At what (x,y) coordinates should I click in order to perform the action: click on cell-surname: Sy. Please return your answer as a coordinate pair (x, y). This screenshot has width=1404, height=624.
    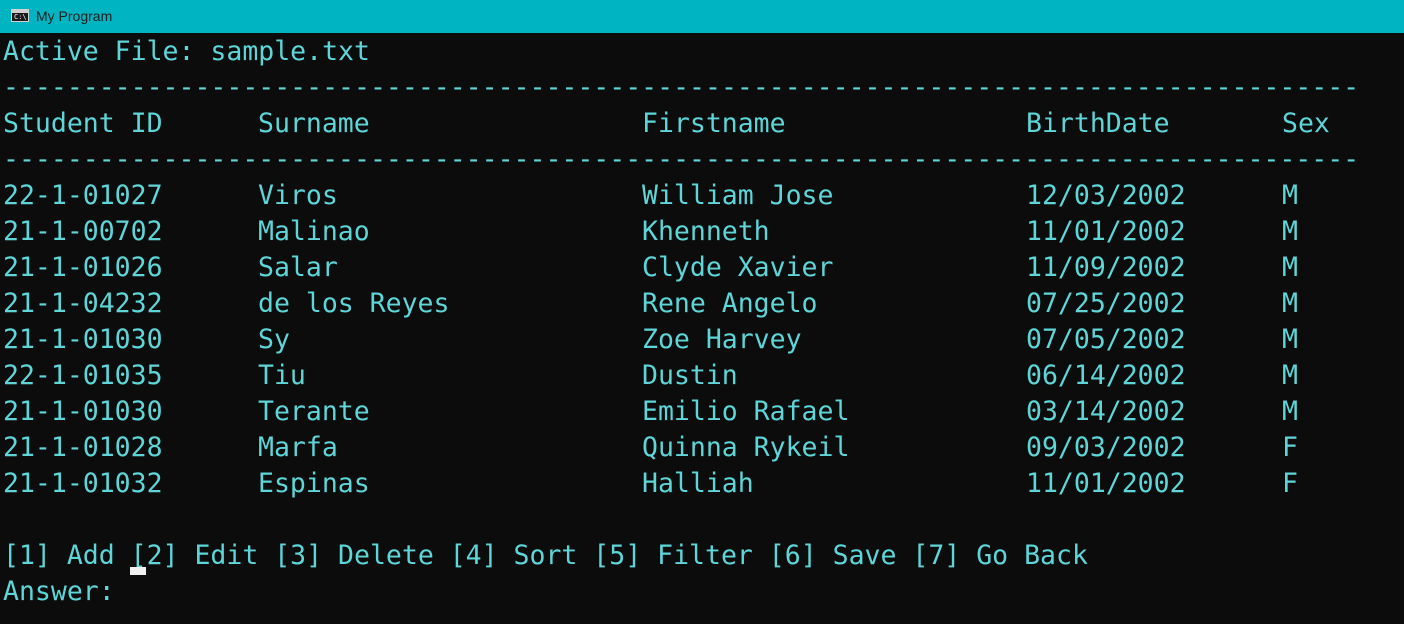
    Looking at the image, I should click on (274, 339).